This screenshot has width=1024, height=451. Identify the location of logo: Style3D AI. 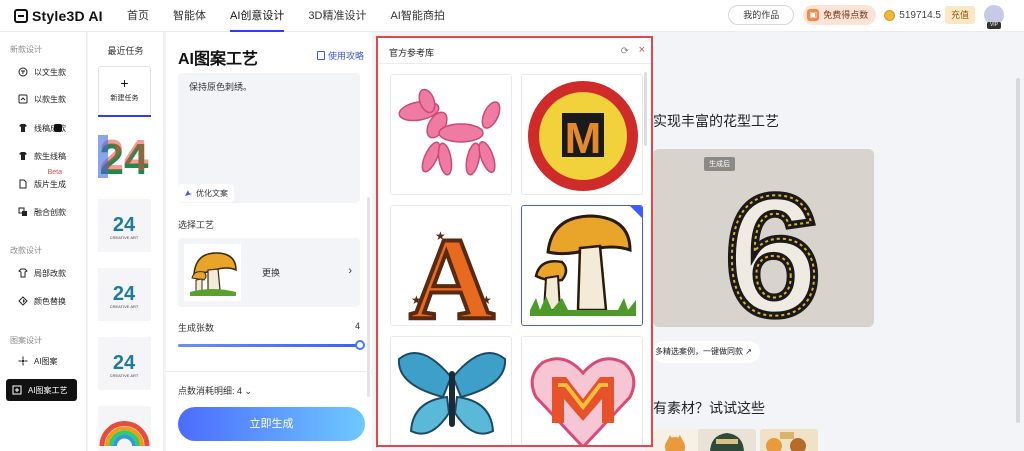
(64, 16).